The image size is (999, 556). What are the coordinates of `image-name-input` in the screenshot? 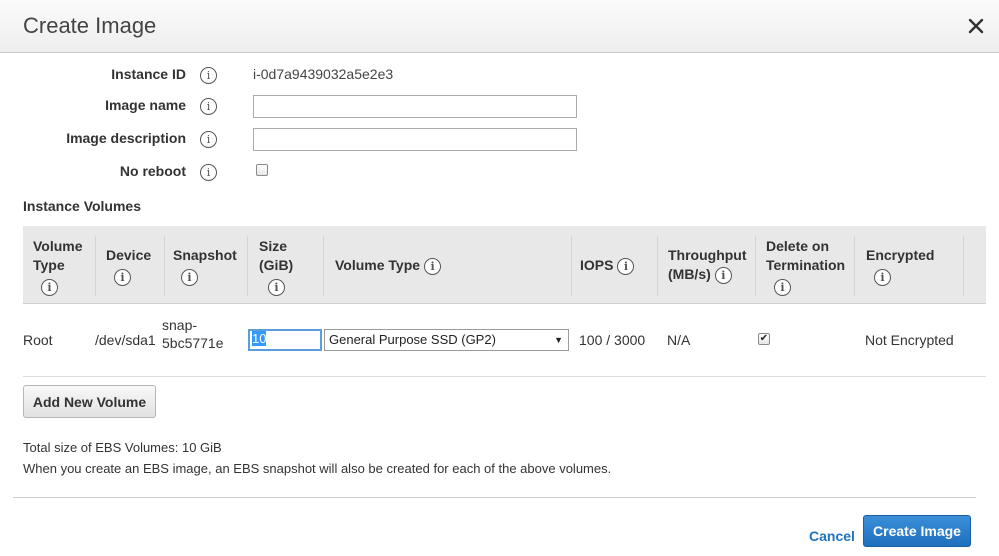 It's located at (415, 106).